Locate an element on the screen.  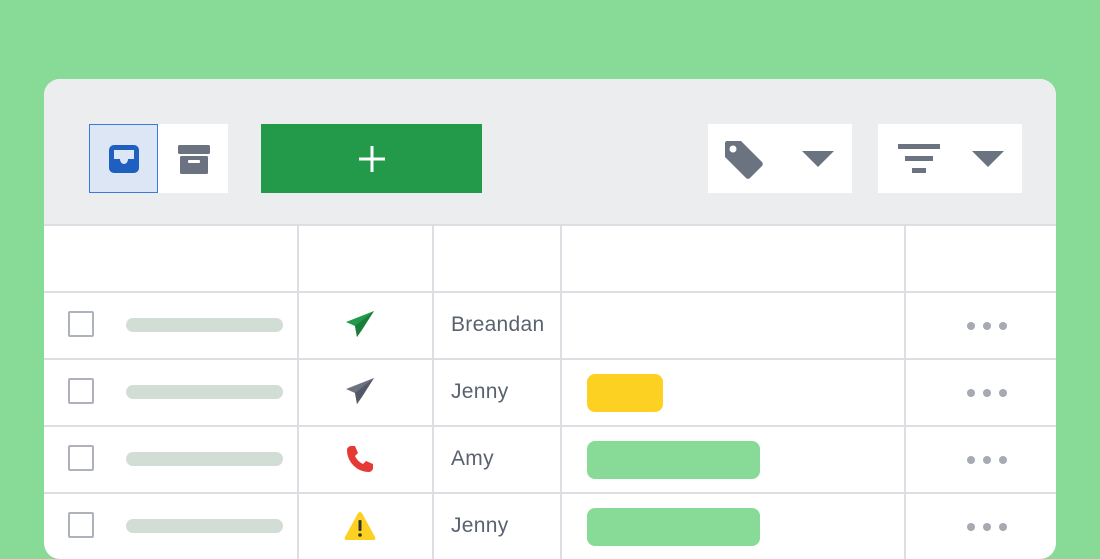
inbox-view-button is located at coordinates (123, 158).